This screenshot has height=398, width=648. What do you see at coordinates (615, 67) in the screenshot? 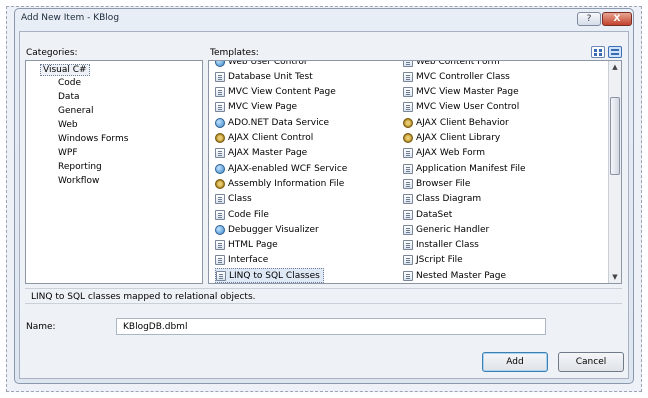
I see `scroll-up-arrow-icon: ▲` at bounding box center [615, 67].